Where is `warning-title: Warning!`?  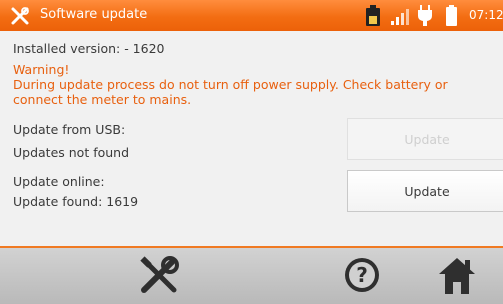 warning-title: Warning! is located at coordinates (41, 69).